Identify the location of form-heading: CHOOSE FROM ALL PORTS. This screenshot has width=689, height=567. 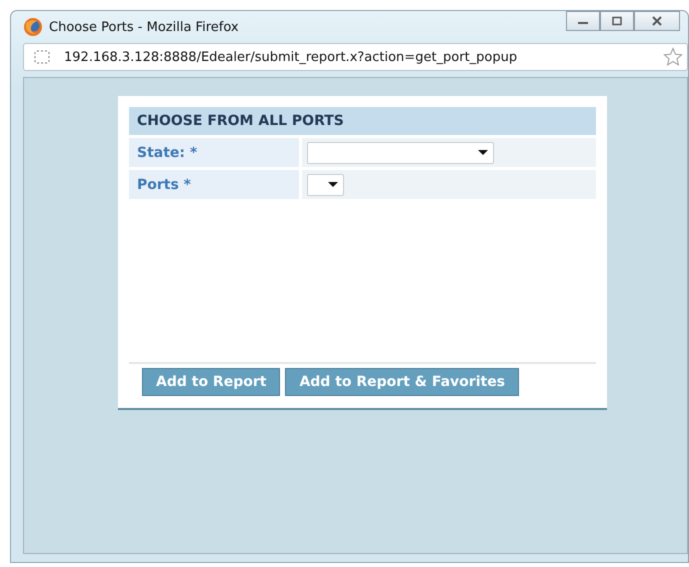
(362, 121).